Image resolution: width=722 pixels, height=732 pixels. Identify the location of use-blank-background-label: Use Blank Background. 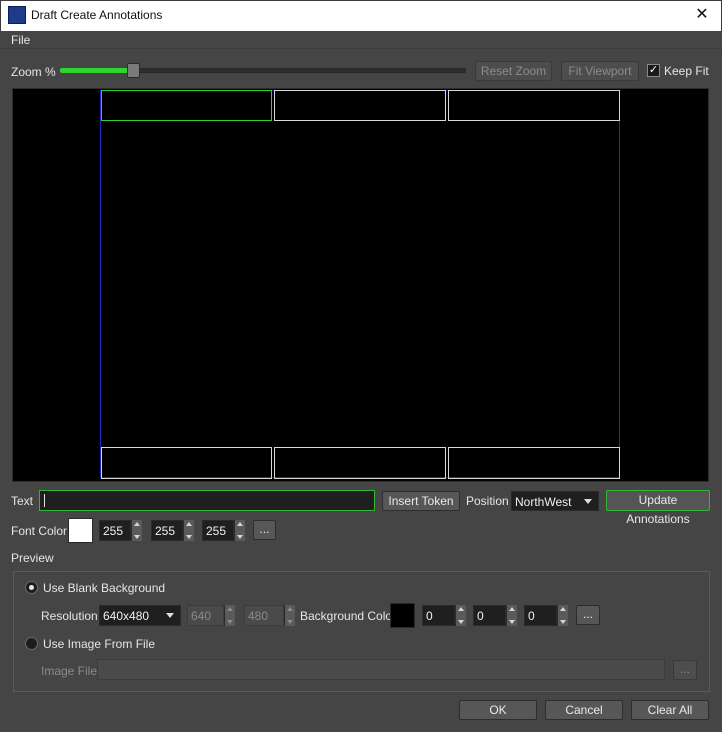
(104, 588).